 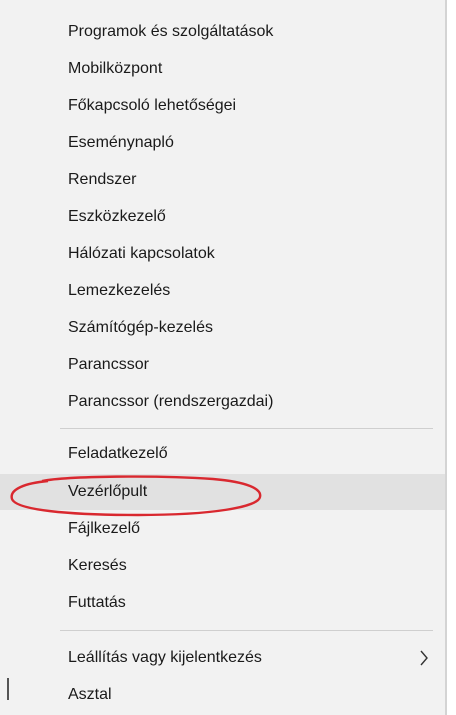 I want to click on menu-item-esemenynaplo: Eseménynapló, so click(x=222, y=143).